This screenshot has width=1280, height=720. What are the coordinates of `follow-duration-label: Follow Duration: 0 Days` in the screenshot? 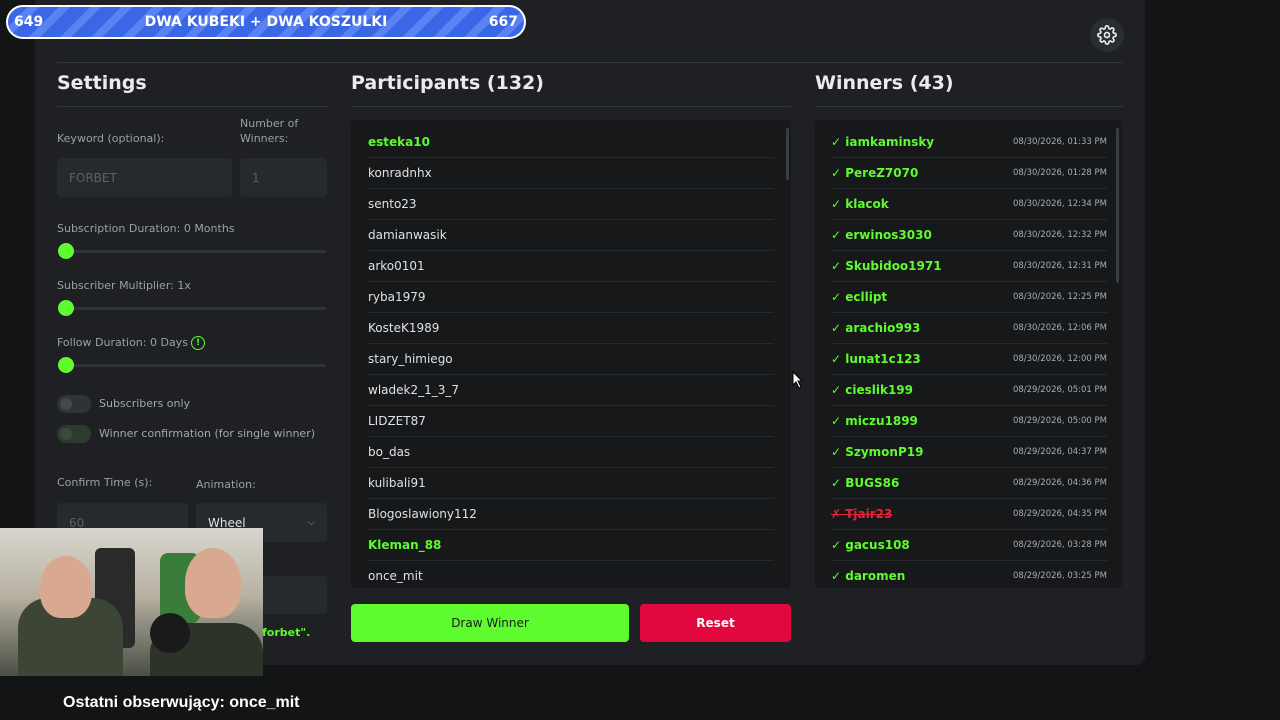 It's located at (122, 342).